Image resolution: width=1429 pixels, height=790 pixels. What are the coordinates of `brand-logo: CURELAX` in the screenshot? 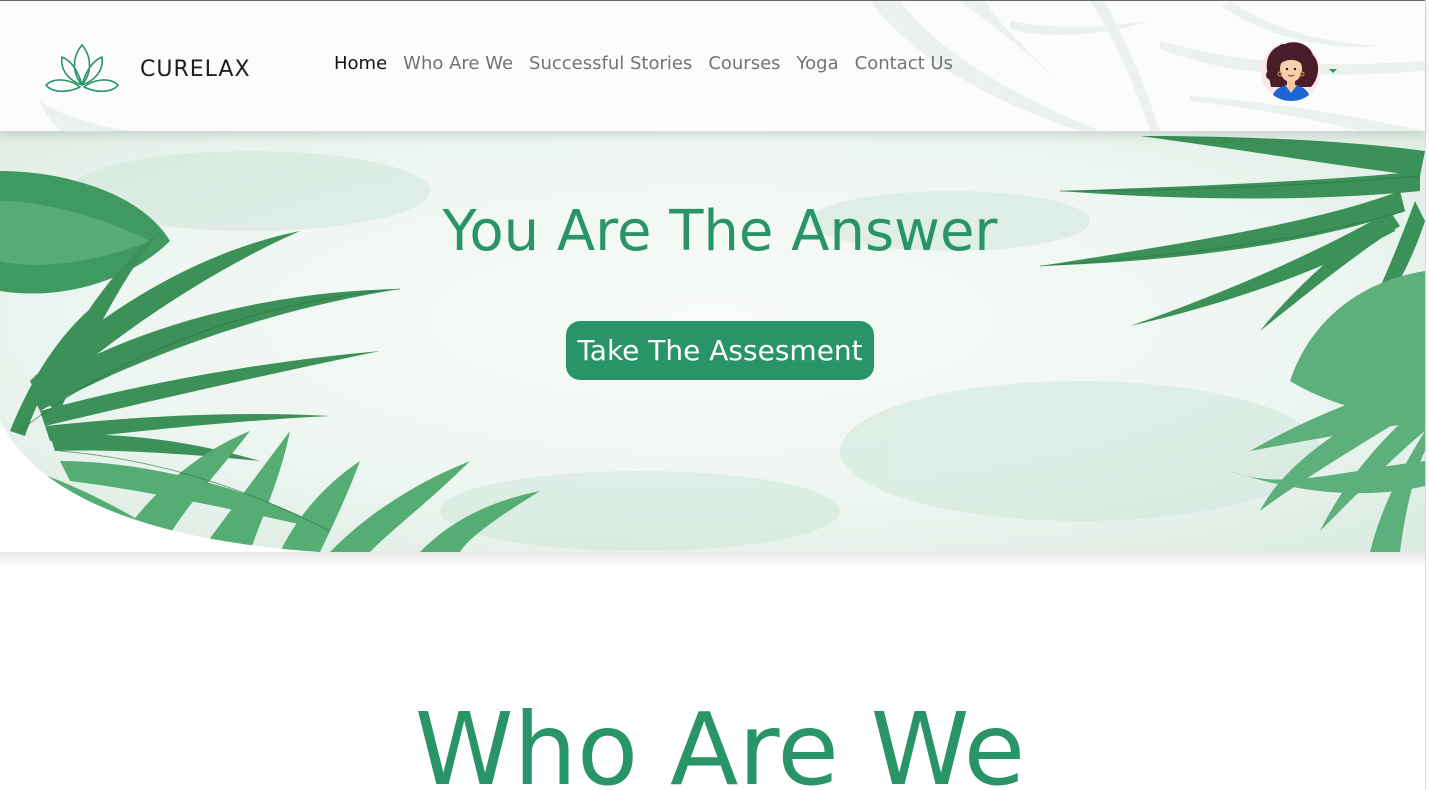 It's located at (147, 69).